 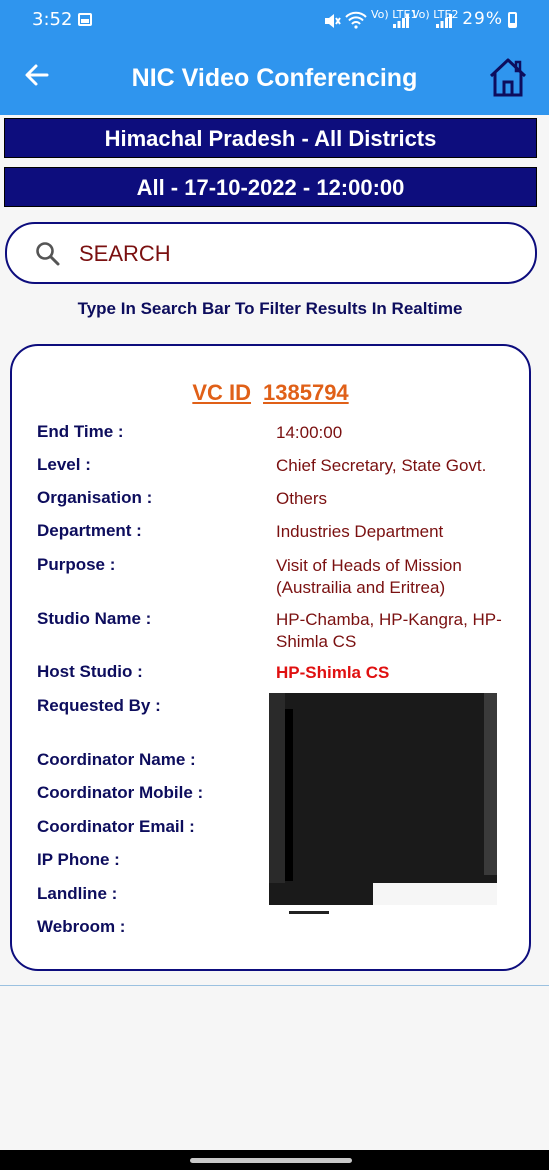 What do you see at coordinates (116, 759) in the screenshot?
I see `field-label: Coordinator Name :` at bounding box center [116, 759].